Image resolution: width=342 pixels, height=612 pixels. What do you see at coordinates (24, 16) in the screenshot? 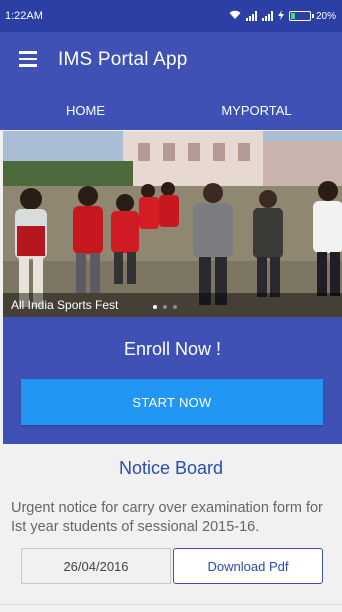
I see `status-time: 1:22AM` at bounding box center [24, 16].